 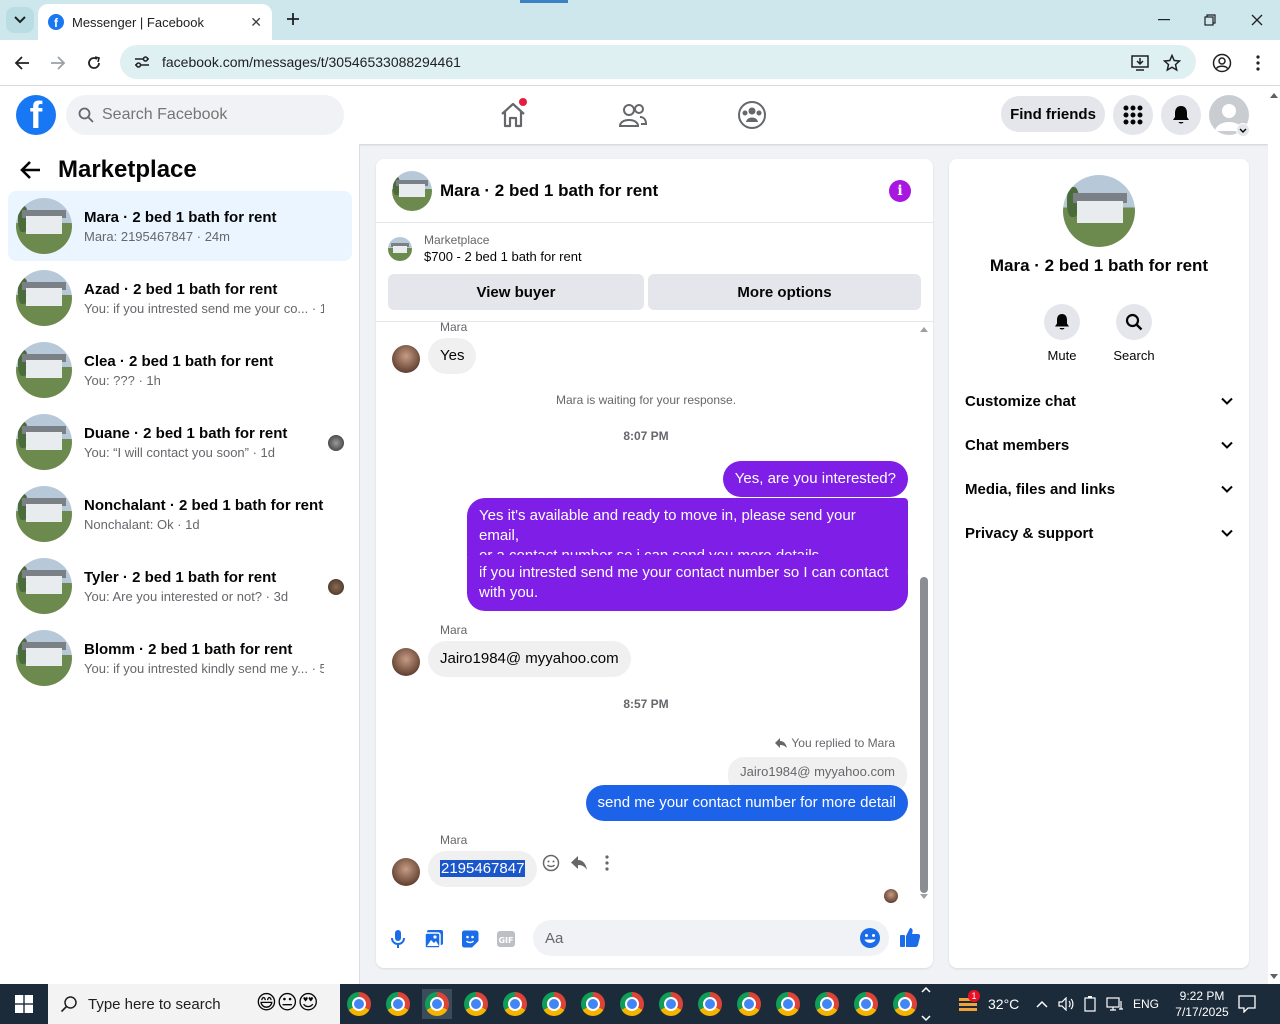 What do you see at coordinates (94, 63) in the screenshot?
I see `reload-button` at bounding box center [94, 63].